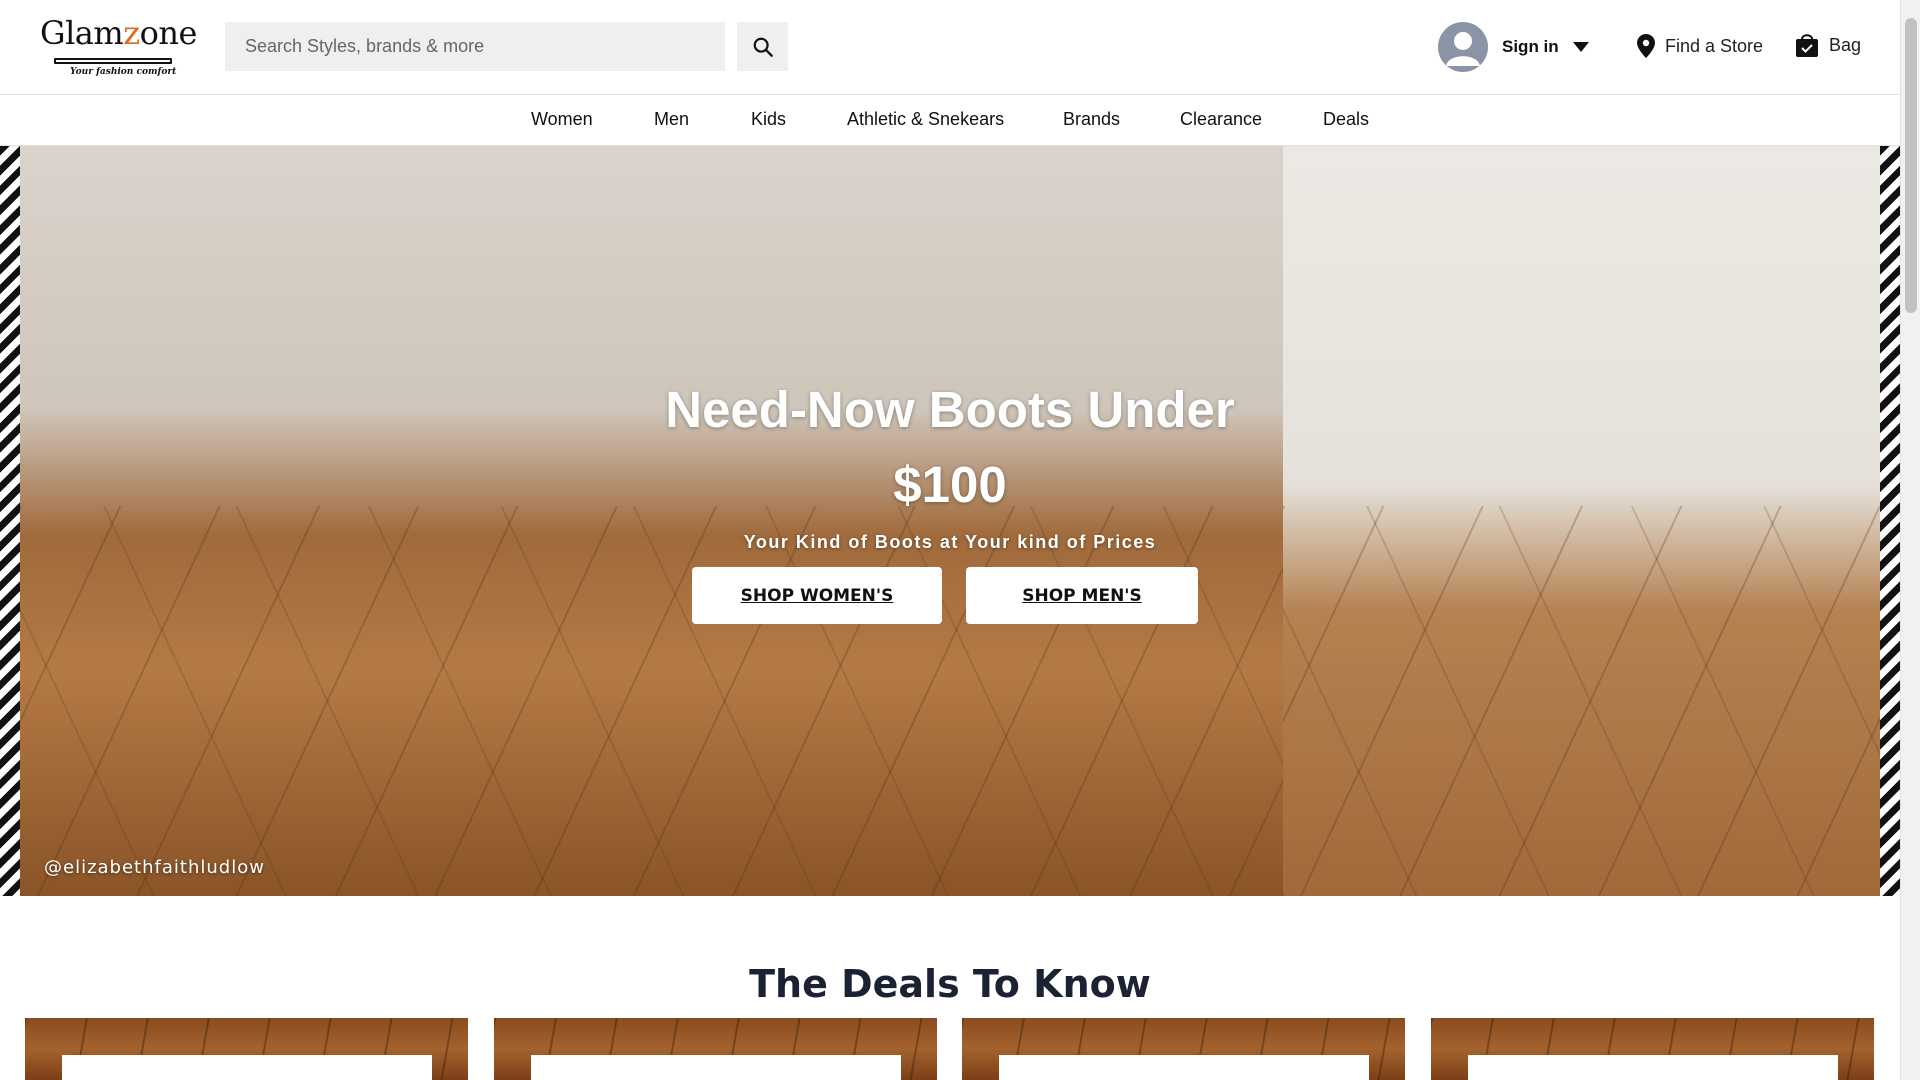  I want to click on shop-womens-button: SHOP WOMEN'S, so click(817, 595).